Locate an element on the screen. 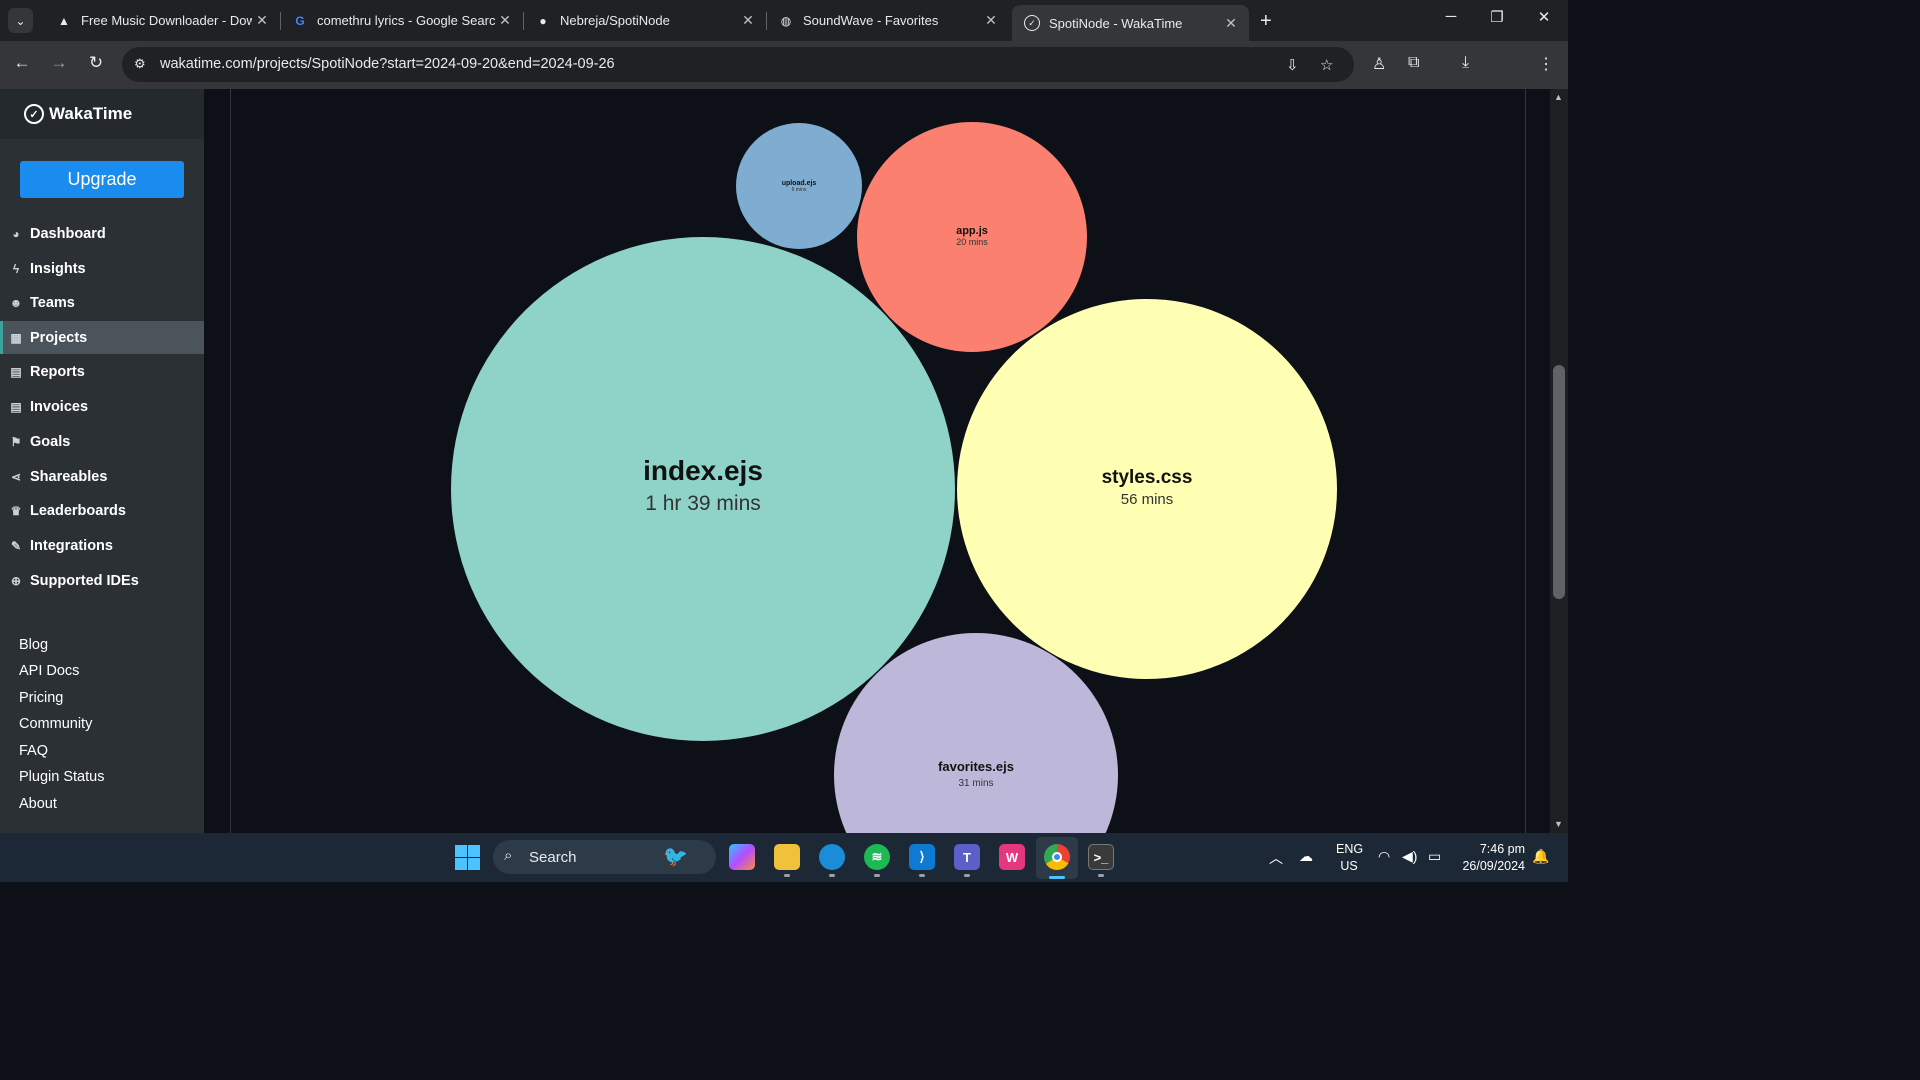 The height and width of the screenshot is (1080, 1920). webstorm-icon: W is located at coordinates (1012, 857).